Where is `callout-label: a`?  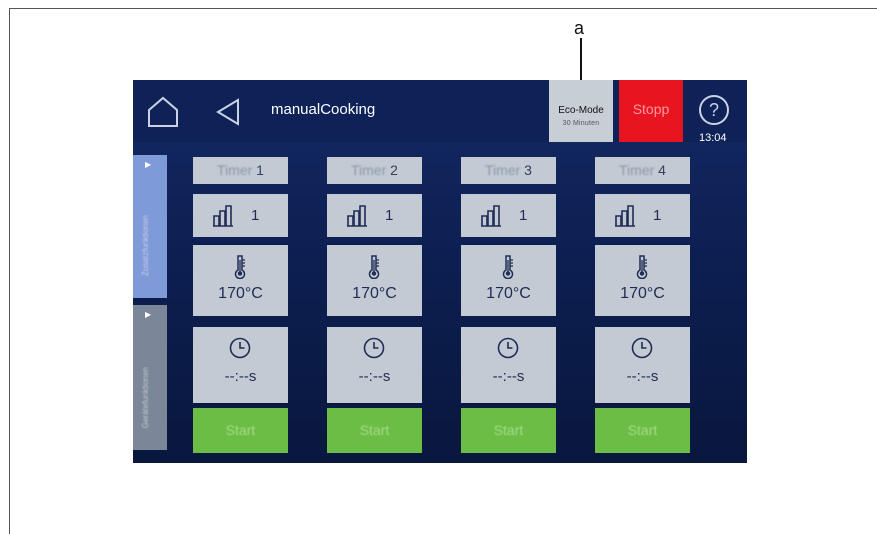
callout-label: a is located at coordinates (579, 28).